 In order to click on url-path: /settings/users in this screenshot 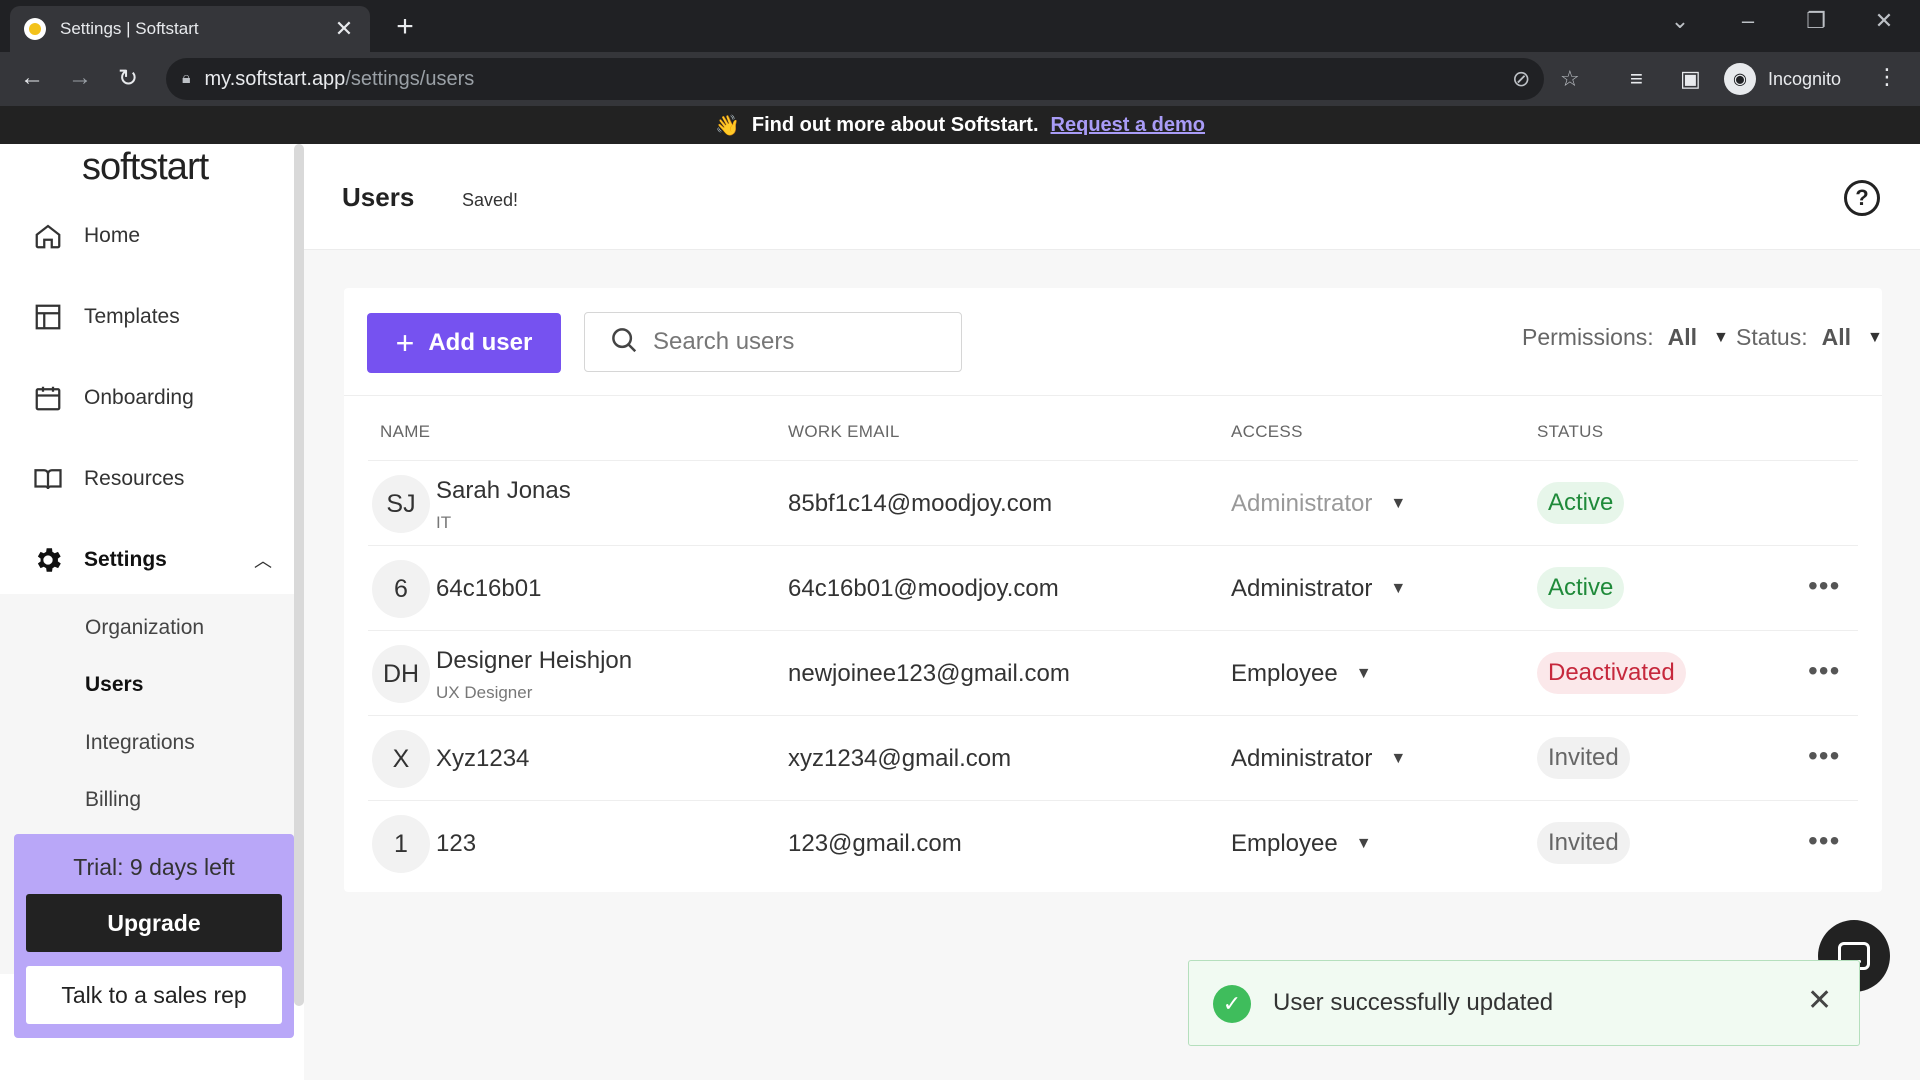, I will do `click(410, 78)`.